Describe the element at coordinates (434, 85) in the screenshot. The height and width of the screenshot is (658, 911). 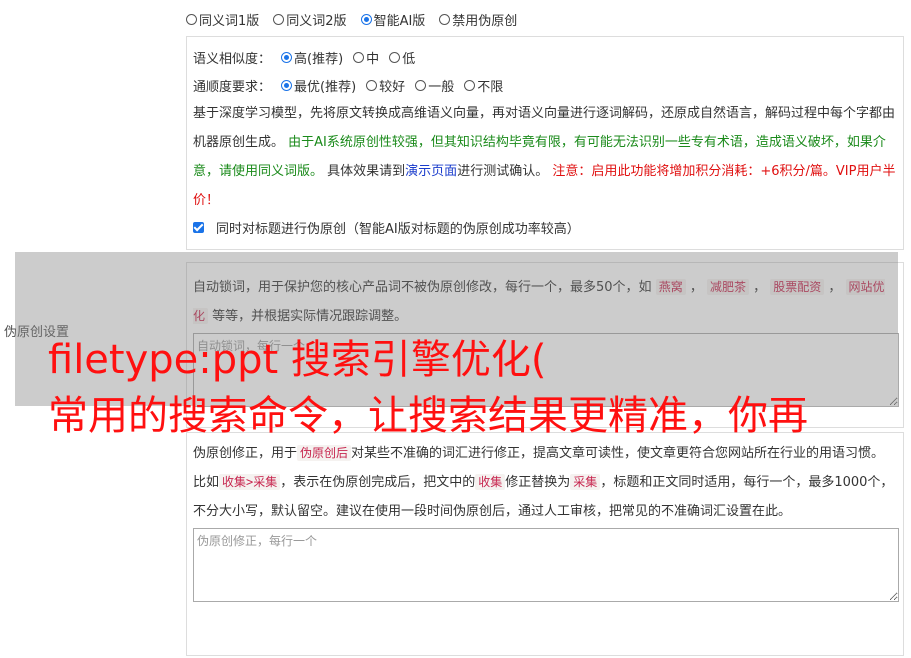
I see `fluency-normal: 一般` at that location.